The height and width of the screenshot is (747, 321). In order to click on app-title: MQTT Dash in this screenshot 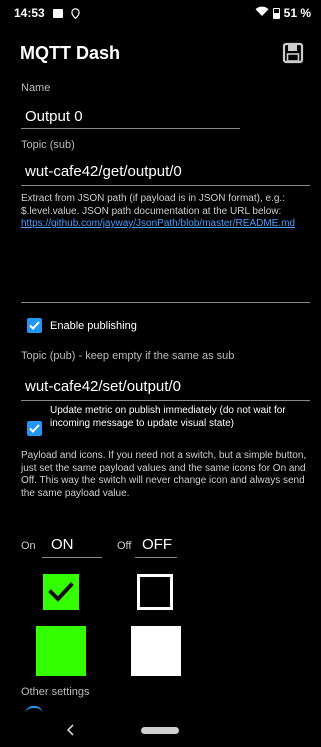, I will do `click(70, 52)`.